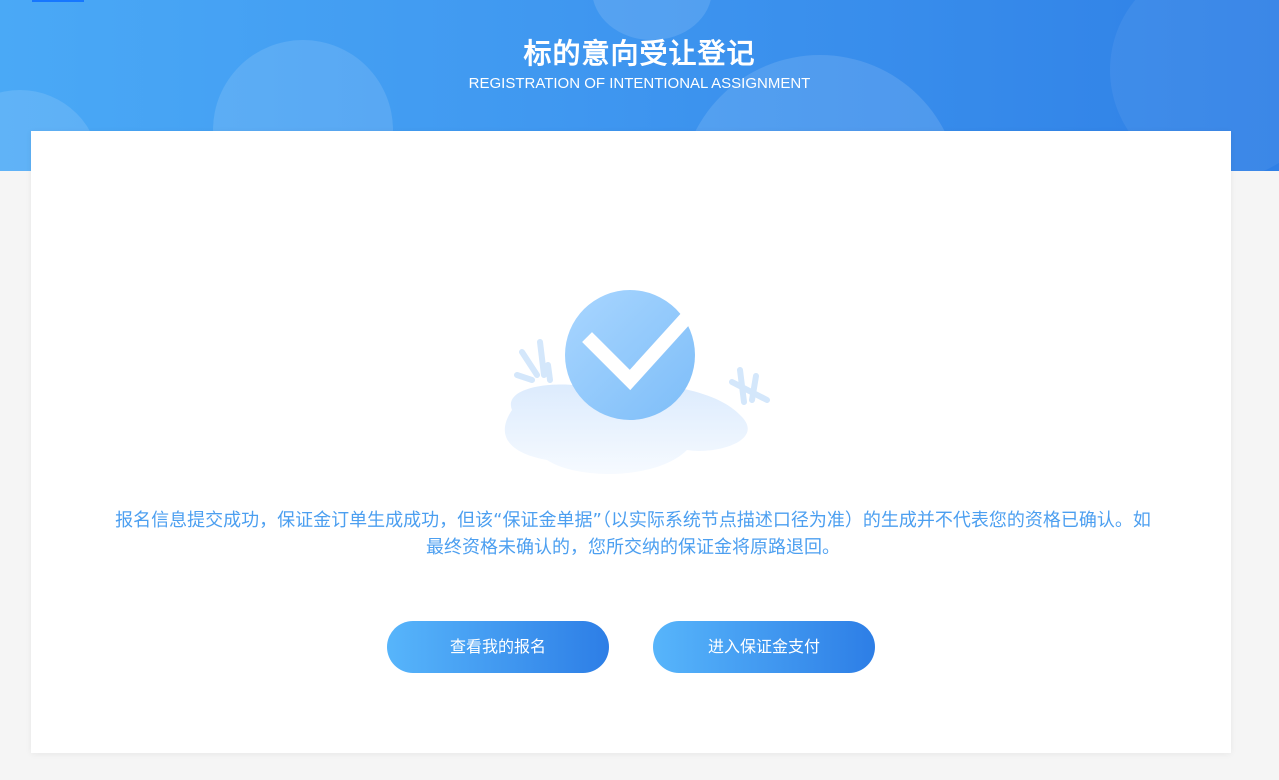  What do you see at coordinates (639, 83) in the screenshot?
I see `page-subtitle: REGISTRATION OF INTENTIONAL ASSIGNMENT` at bounding box center [639, 83].